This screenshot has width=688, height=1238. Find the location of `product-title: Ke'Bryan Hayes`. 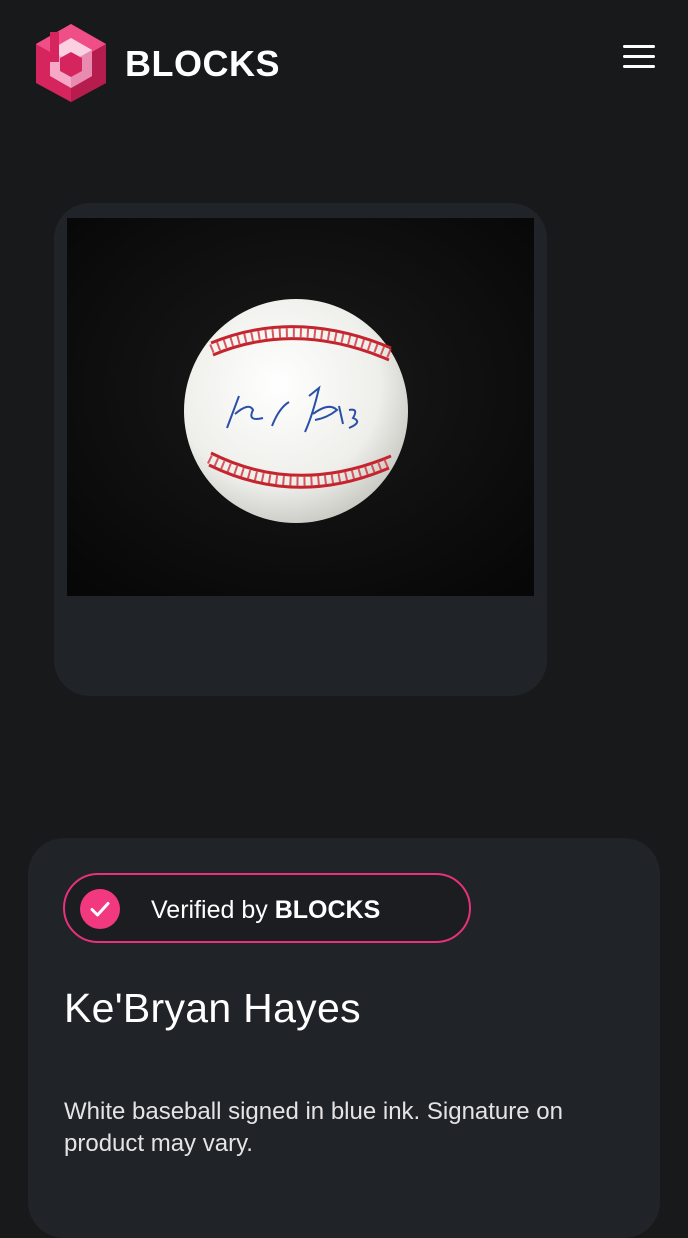

product-title: Ke'Bryan Hayes is located at coordinates (212, 1008).